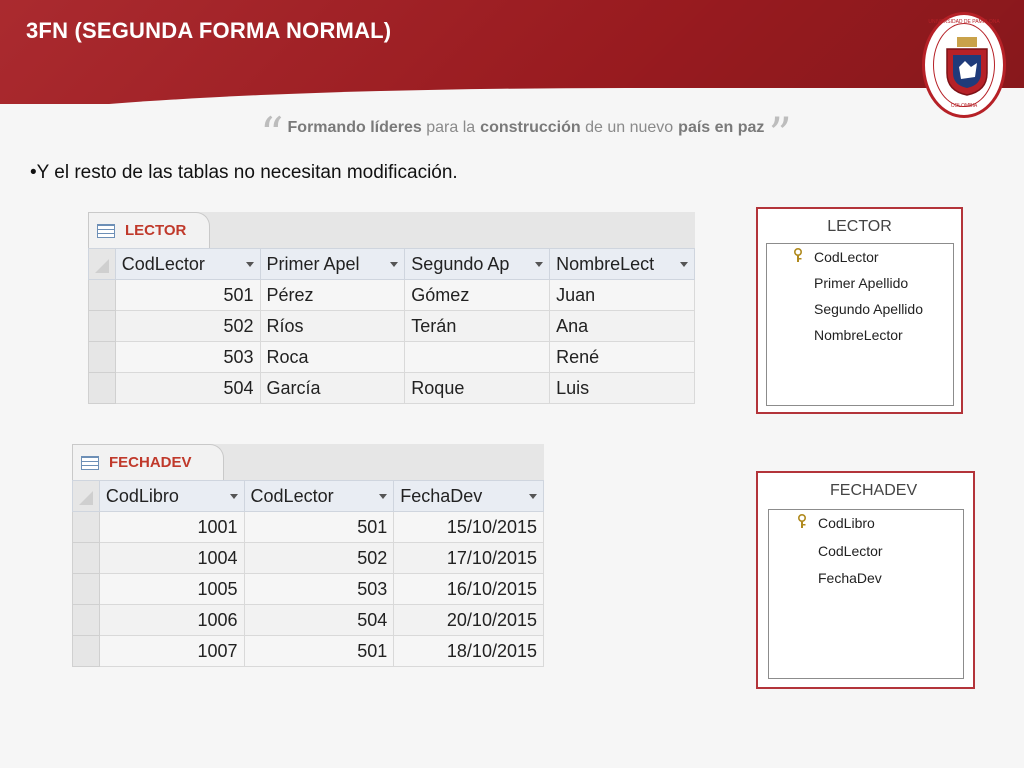 The image size is (1024, 768). Describe the element at coordinates (171, 620) in the screenshot. I see `cell: 1006` at that location.